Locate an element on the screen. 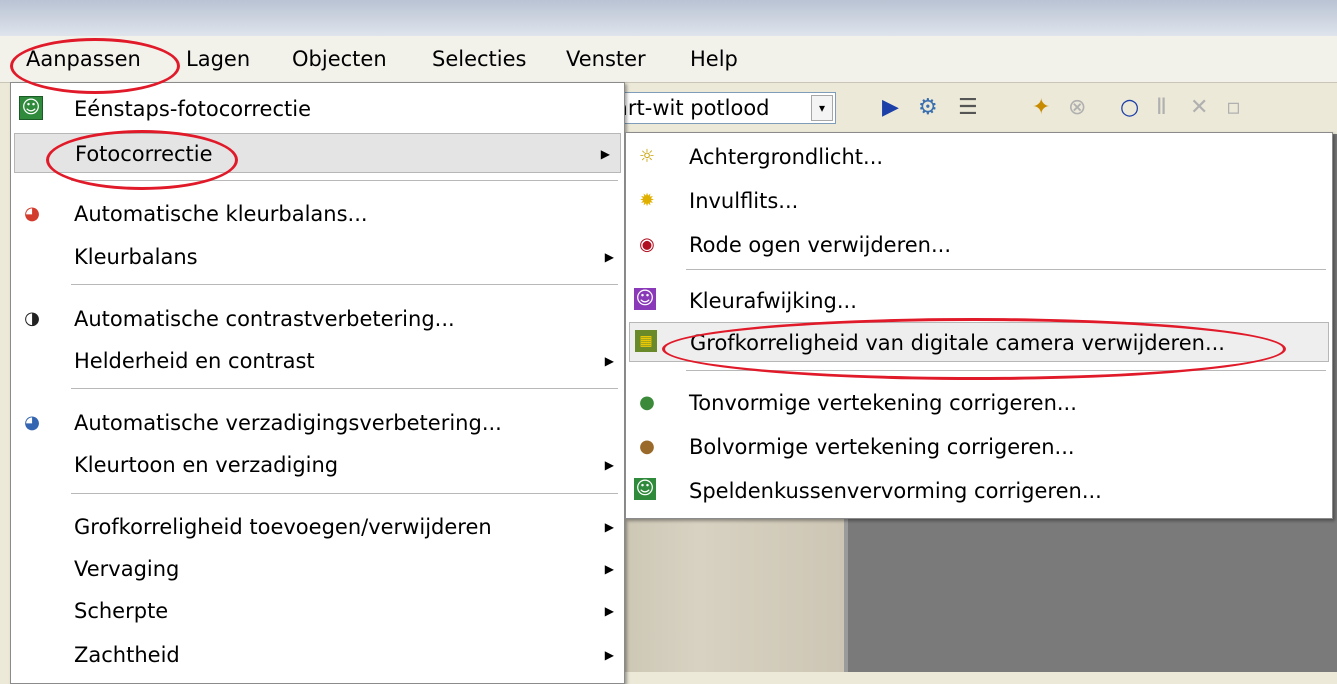 Image resolution: width=1337 pixels, height=684 pixels. saturation-icon: ◕ is located at coordinates (32, 422).